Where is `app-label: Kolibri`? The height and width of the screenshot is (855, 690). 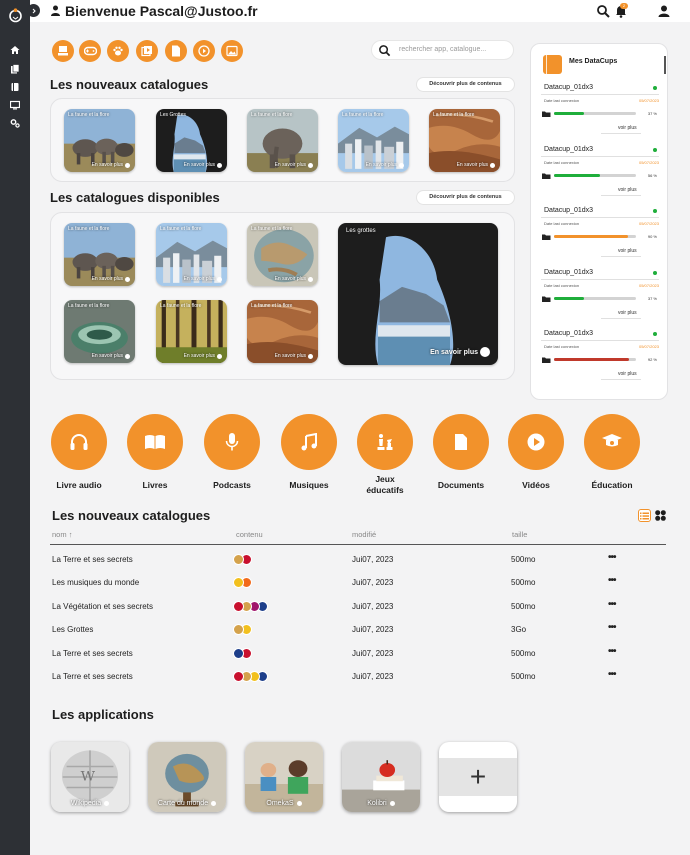
app-label: Kolibri is located at coordinates (377, 803).